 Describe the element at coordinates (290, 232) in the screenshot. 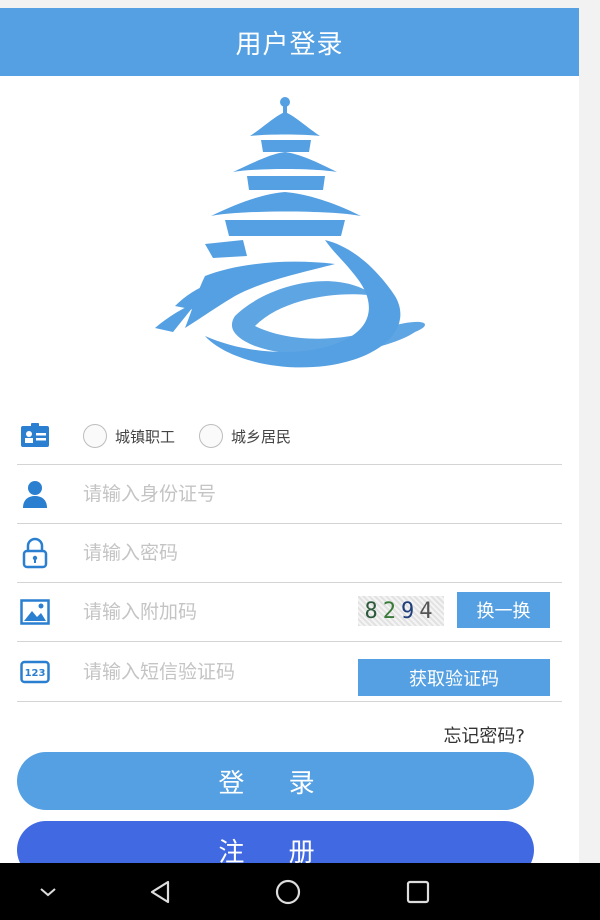

I see `temple-of-heaven-logo` at that location.